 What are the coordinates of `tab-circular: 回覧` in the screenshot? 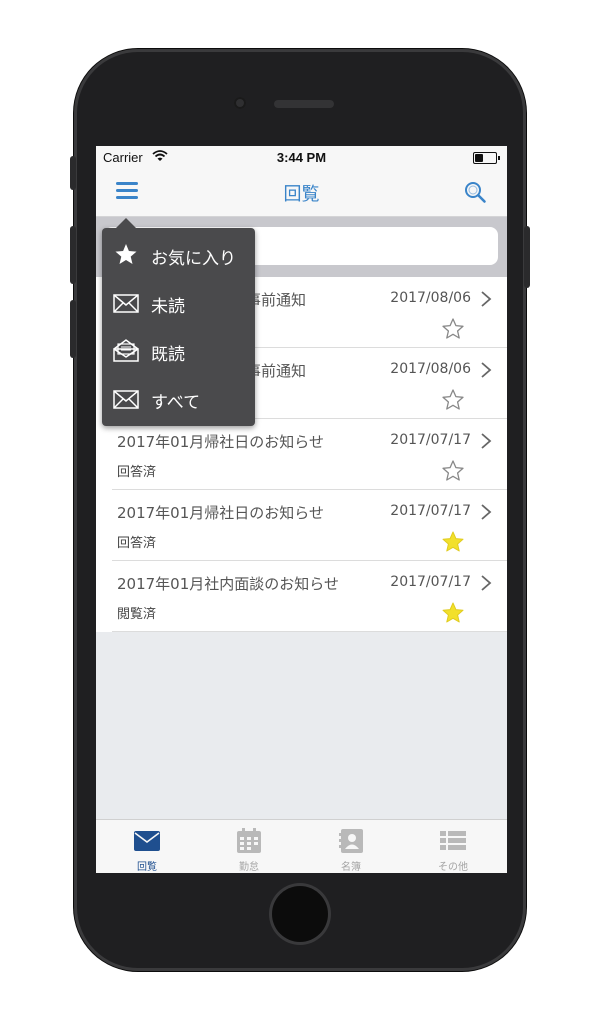 It's located at (147, 846).